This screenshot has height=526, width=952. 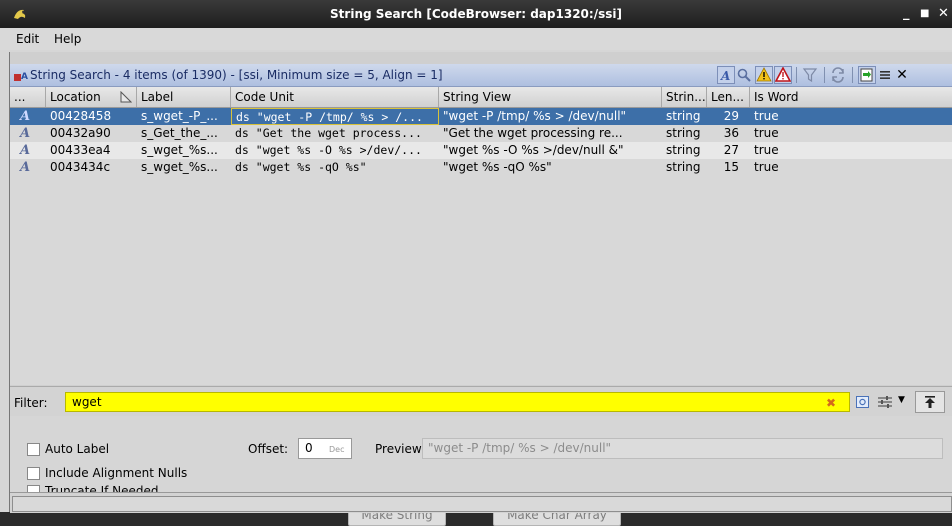 What do you see at coordinates (325, 448) in the screenshot?
I see `offset-input: 0 Dec` at bounding box center [325, 448].